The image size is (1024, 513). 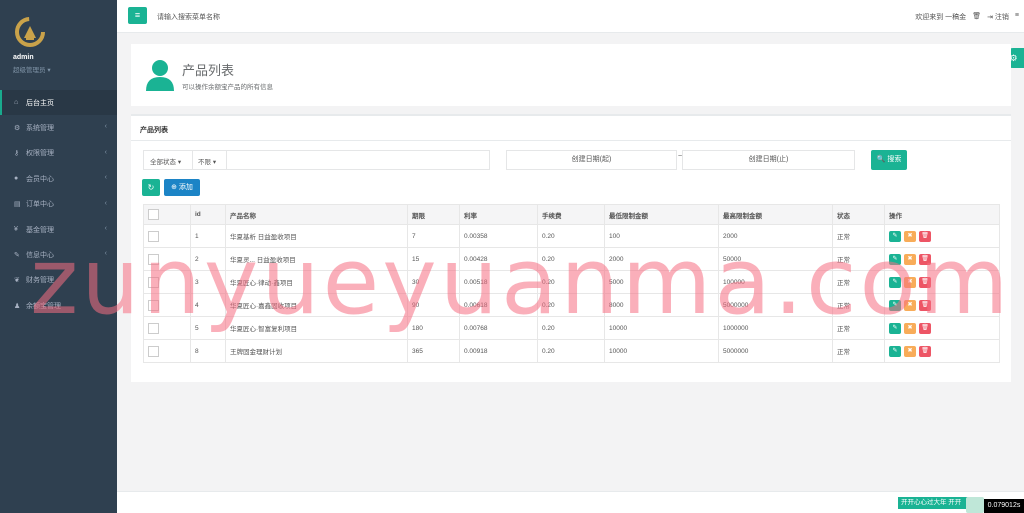 What do you see at coordinates (58, 127) in the screenshot?
I see `sidebar-item: ⚙ 系统管理 ‹` at bounding box center [58, 127].